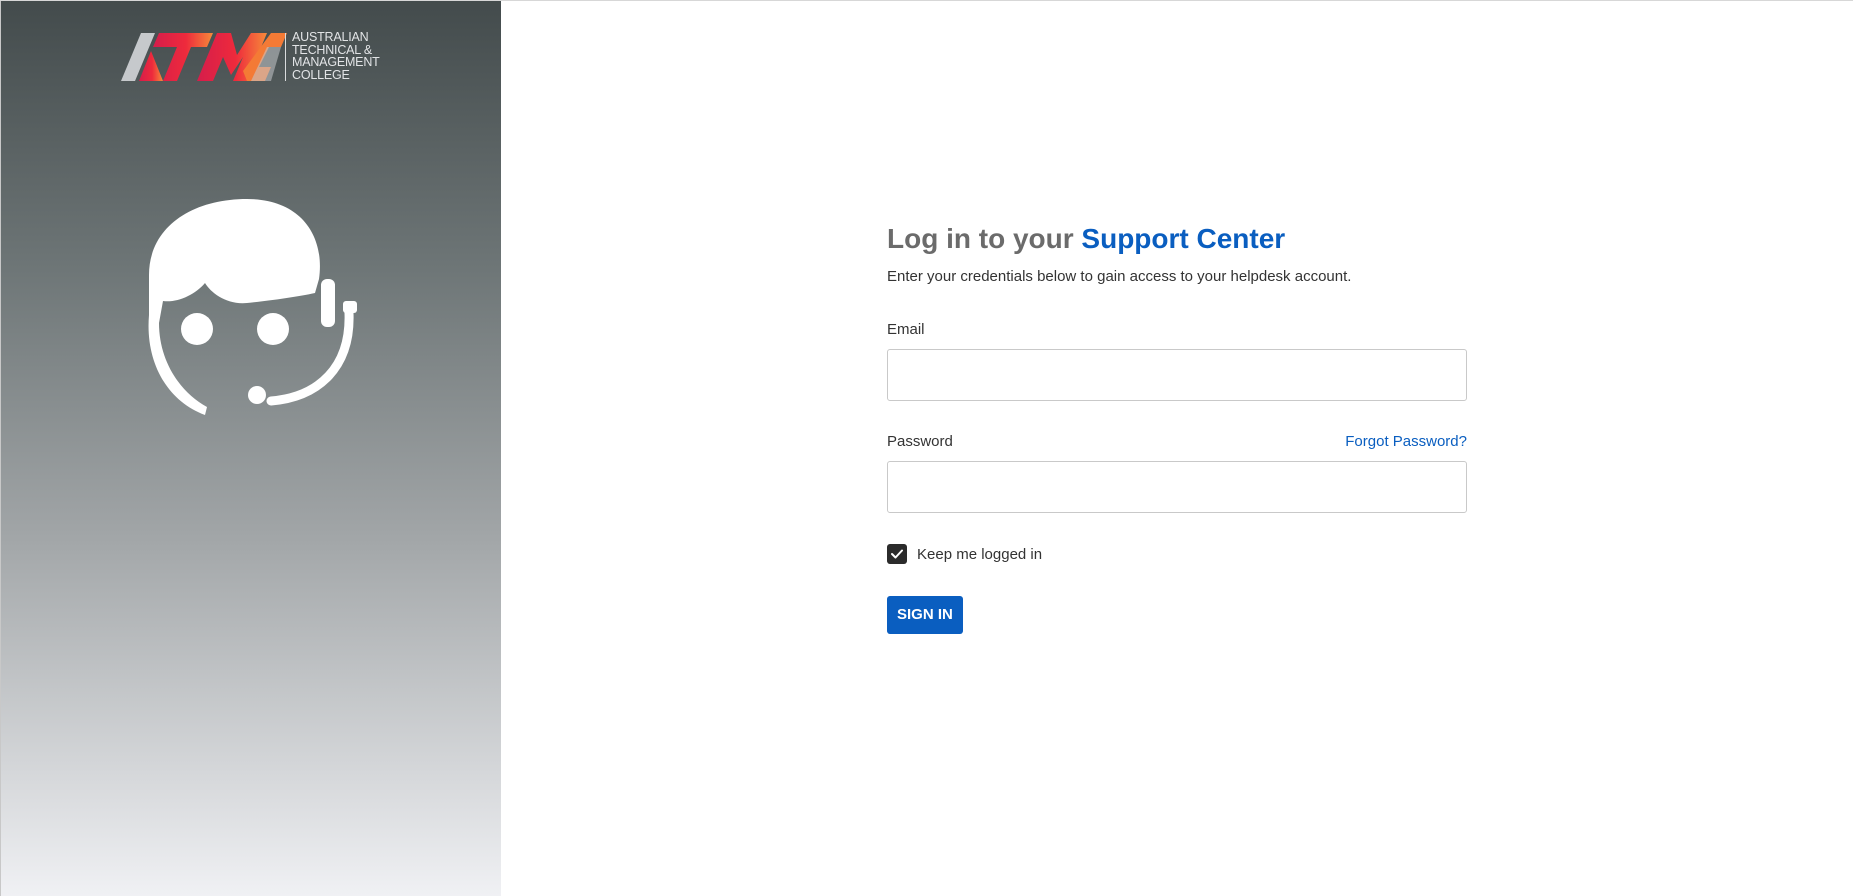 This screenshot has height=896, width=1853. Describe the element at coordinates (1177, 441) in the screenshot. I see `password-label-row: Password Forgot Password?` at that location.